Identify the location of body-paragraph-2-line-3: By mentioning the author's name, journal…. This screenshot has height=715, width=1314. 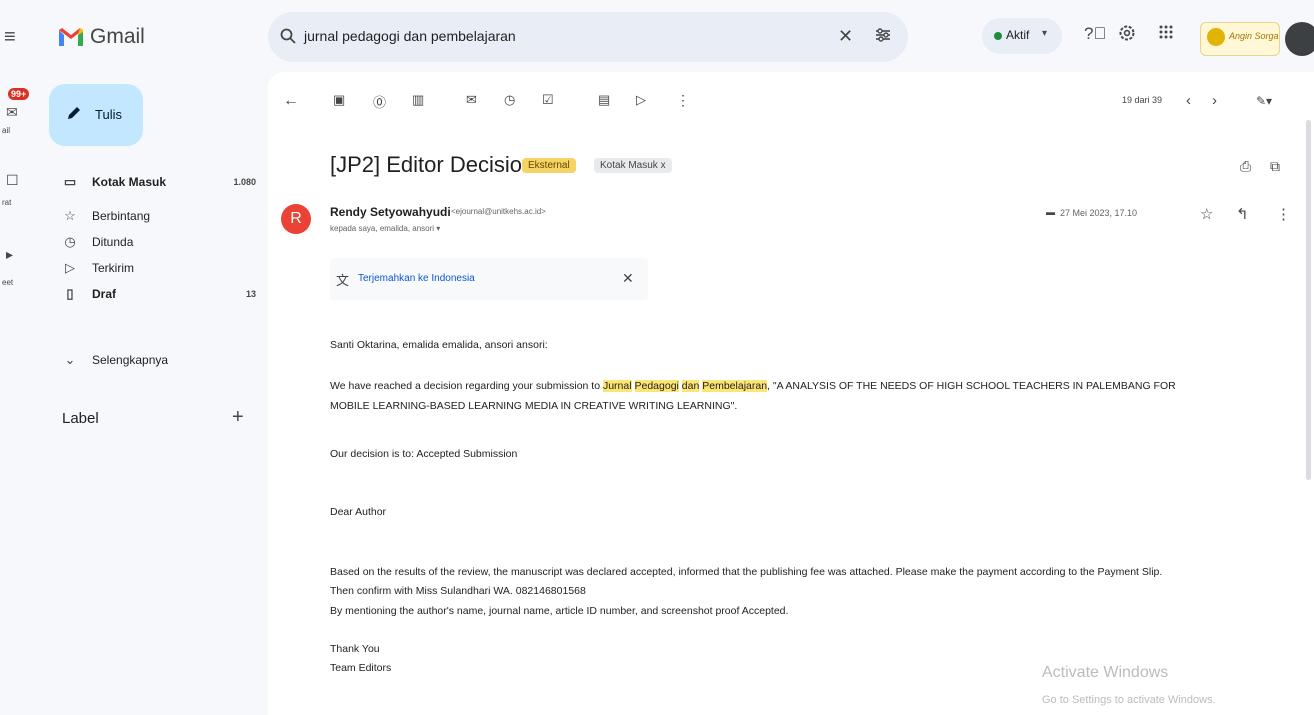
(559, 611).